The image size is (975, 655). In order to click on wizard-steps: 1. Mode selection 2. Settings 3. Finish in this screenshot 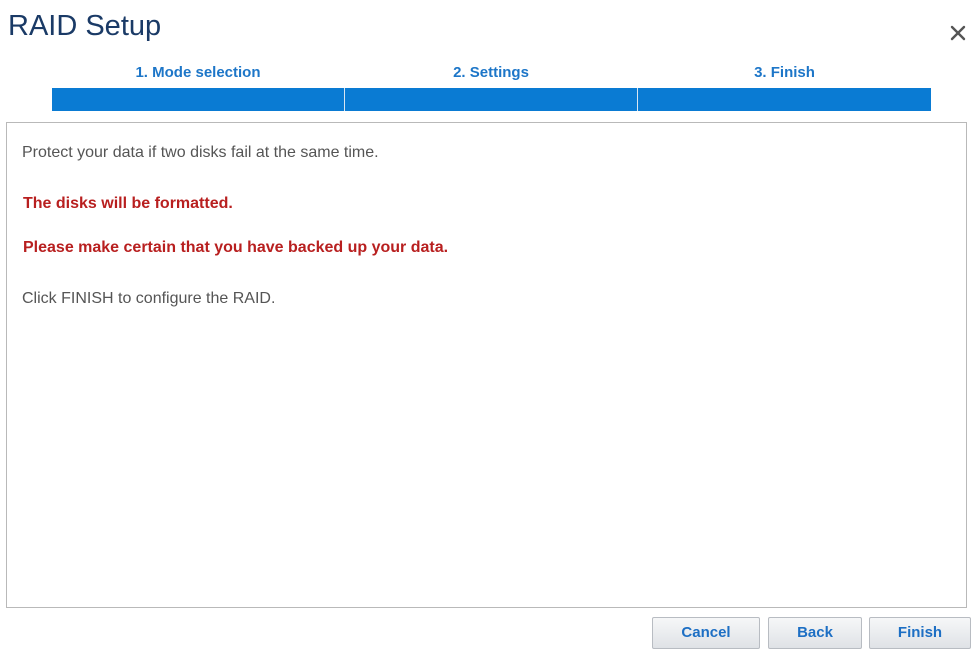, I will do `click(491, 87)`.